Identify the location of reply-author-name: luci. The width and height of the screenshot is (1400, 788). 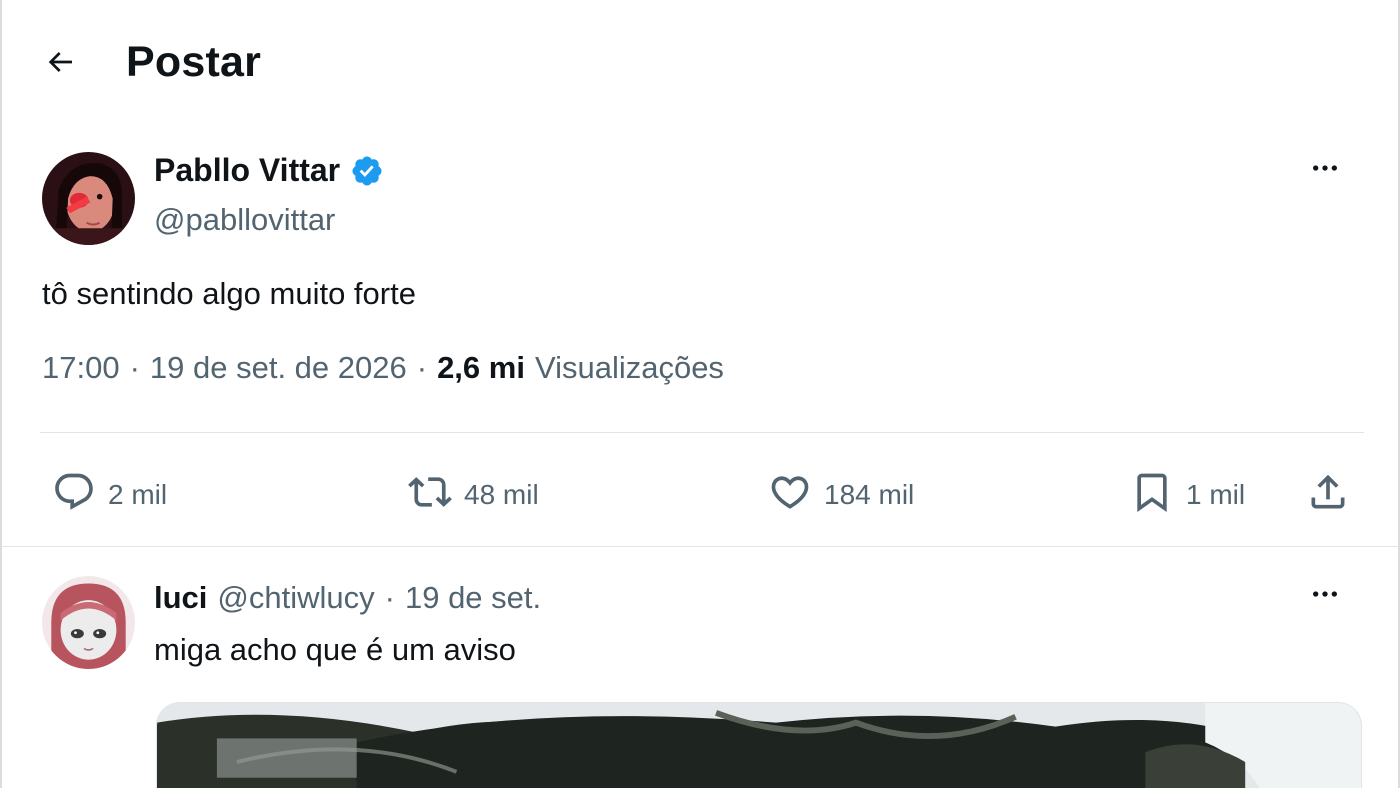
(180, 598).